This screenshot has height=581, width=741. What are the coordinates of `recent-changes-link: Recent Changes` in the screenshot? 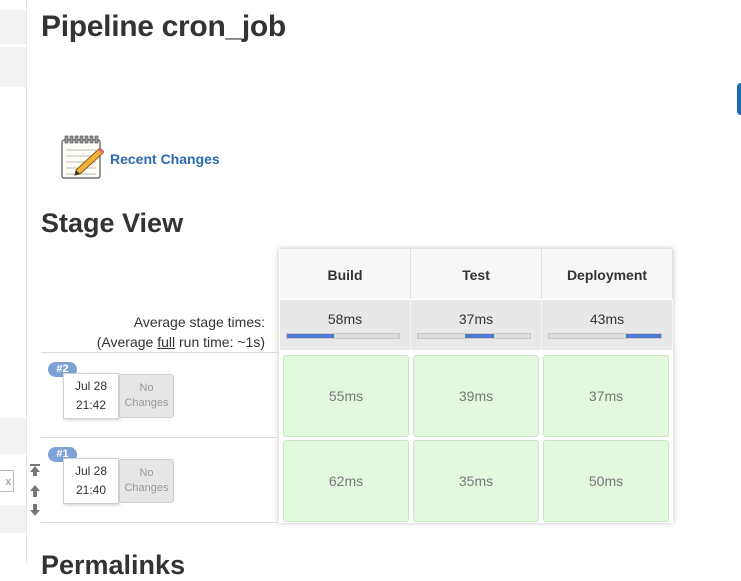 It's located at (165, 159).